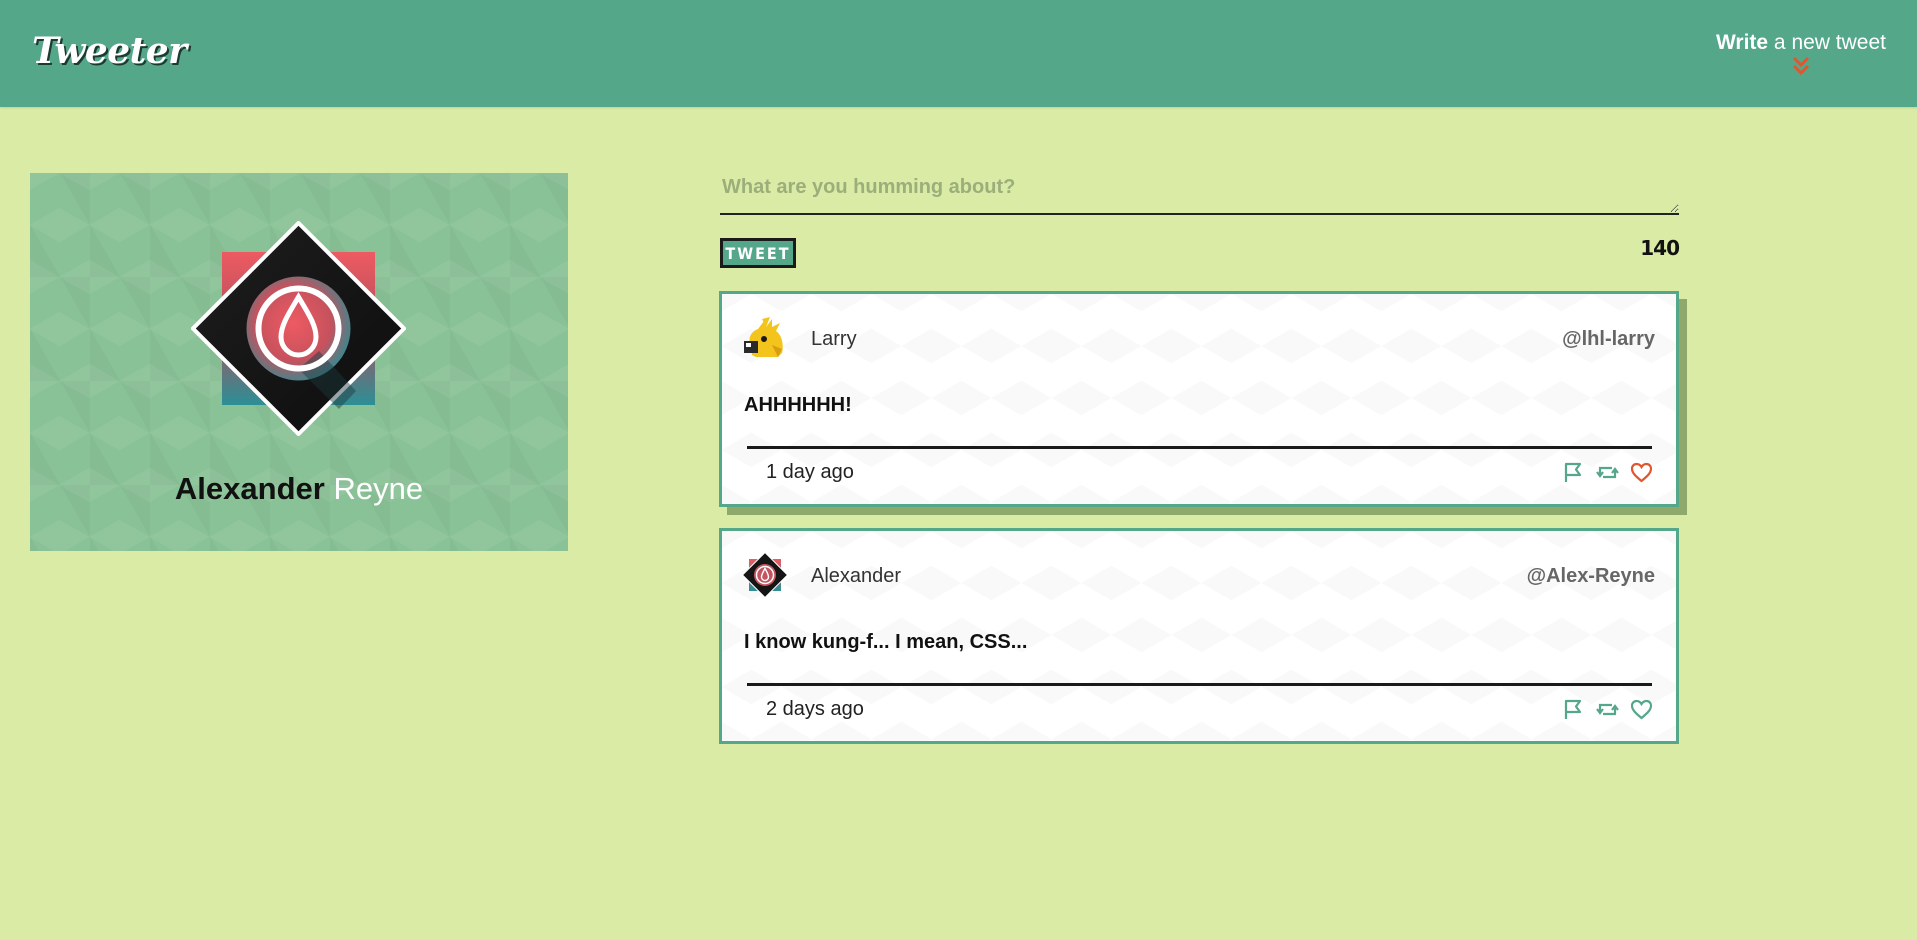  Describe the element at coordinates (1608, 339) in the screenshot. I see `tweet-author-handle: @lhl-larry` at that location.